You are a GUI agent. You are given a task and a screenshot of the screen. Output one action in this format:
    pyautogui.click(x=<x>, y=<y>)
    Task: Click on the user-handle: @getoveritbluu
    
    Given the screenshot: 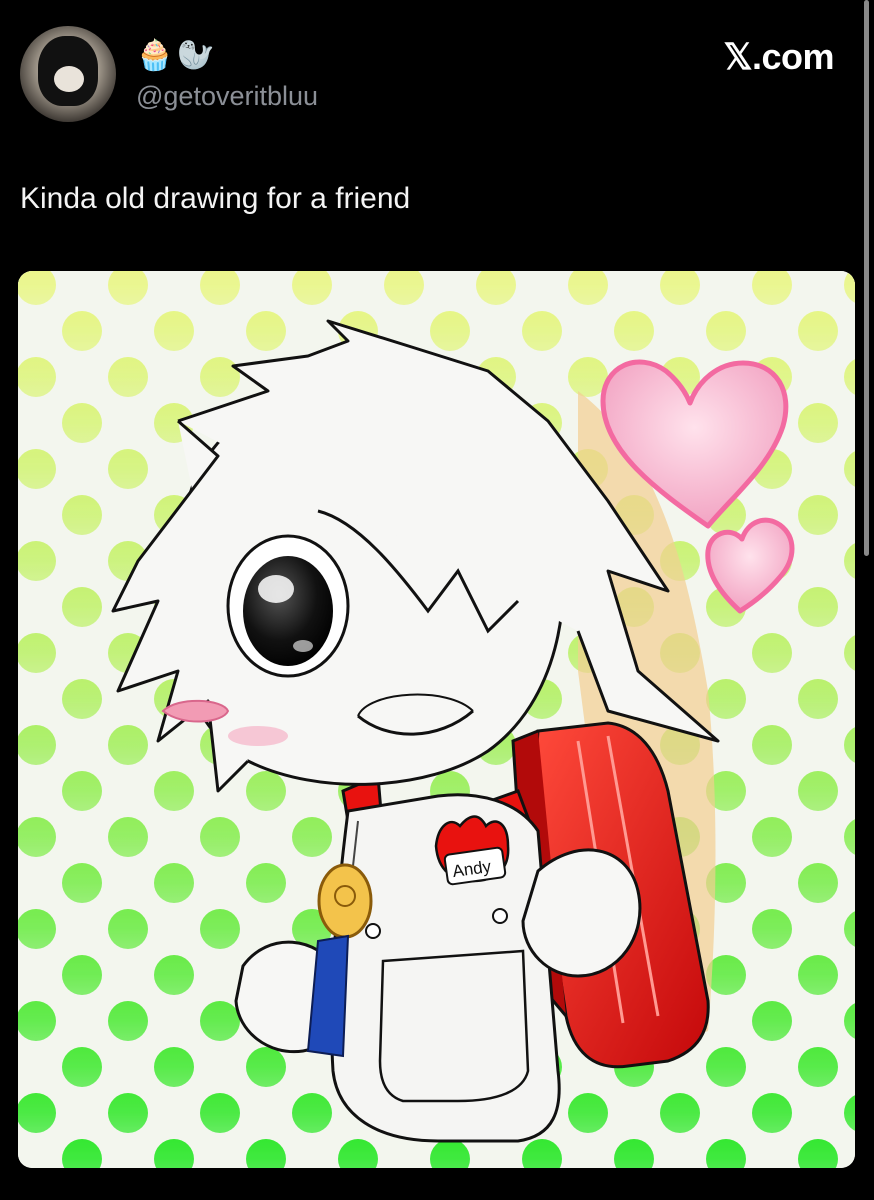 What is the action you would take?
    pyautogui.click(x=227, y=96)
    